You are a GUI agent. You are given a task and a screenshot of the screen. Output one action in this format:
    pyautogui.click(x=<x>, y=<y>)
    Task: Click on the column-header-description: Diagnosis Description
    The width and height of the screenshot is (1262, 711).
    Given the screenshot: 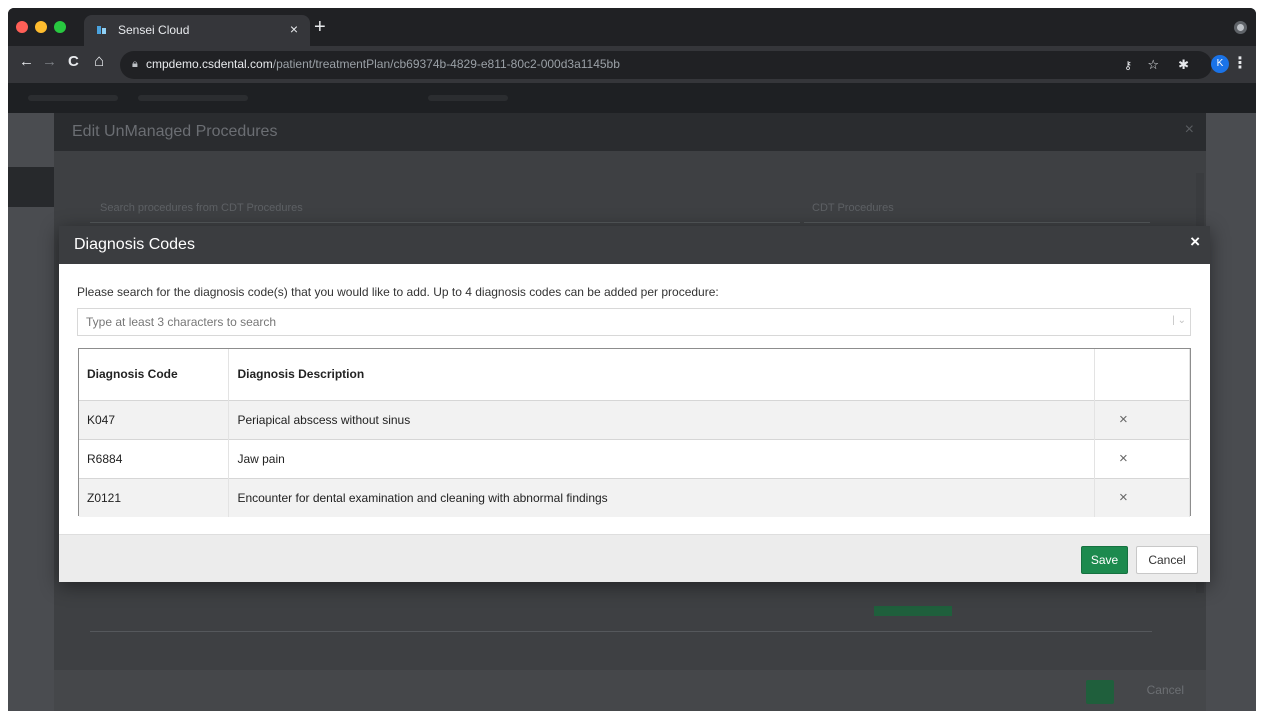 What is the action you would take?
    pyautogui.click(x=662, y=374)
    